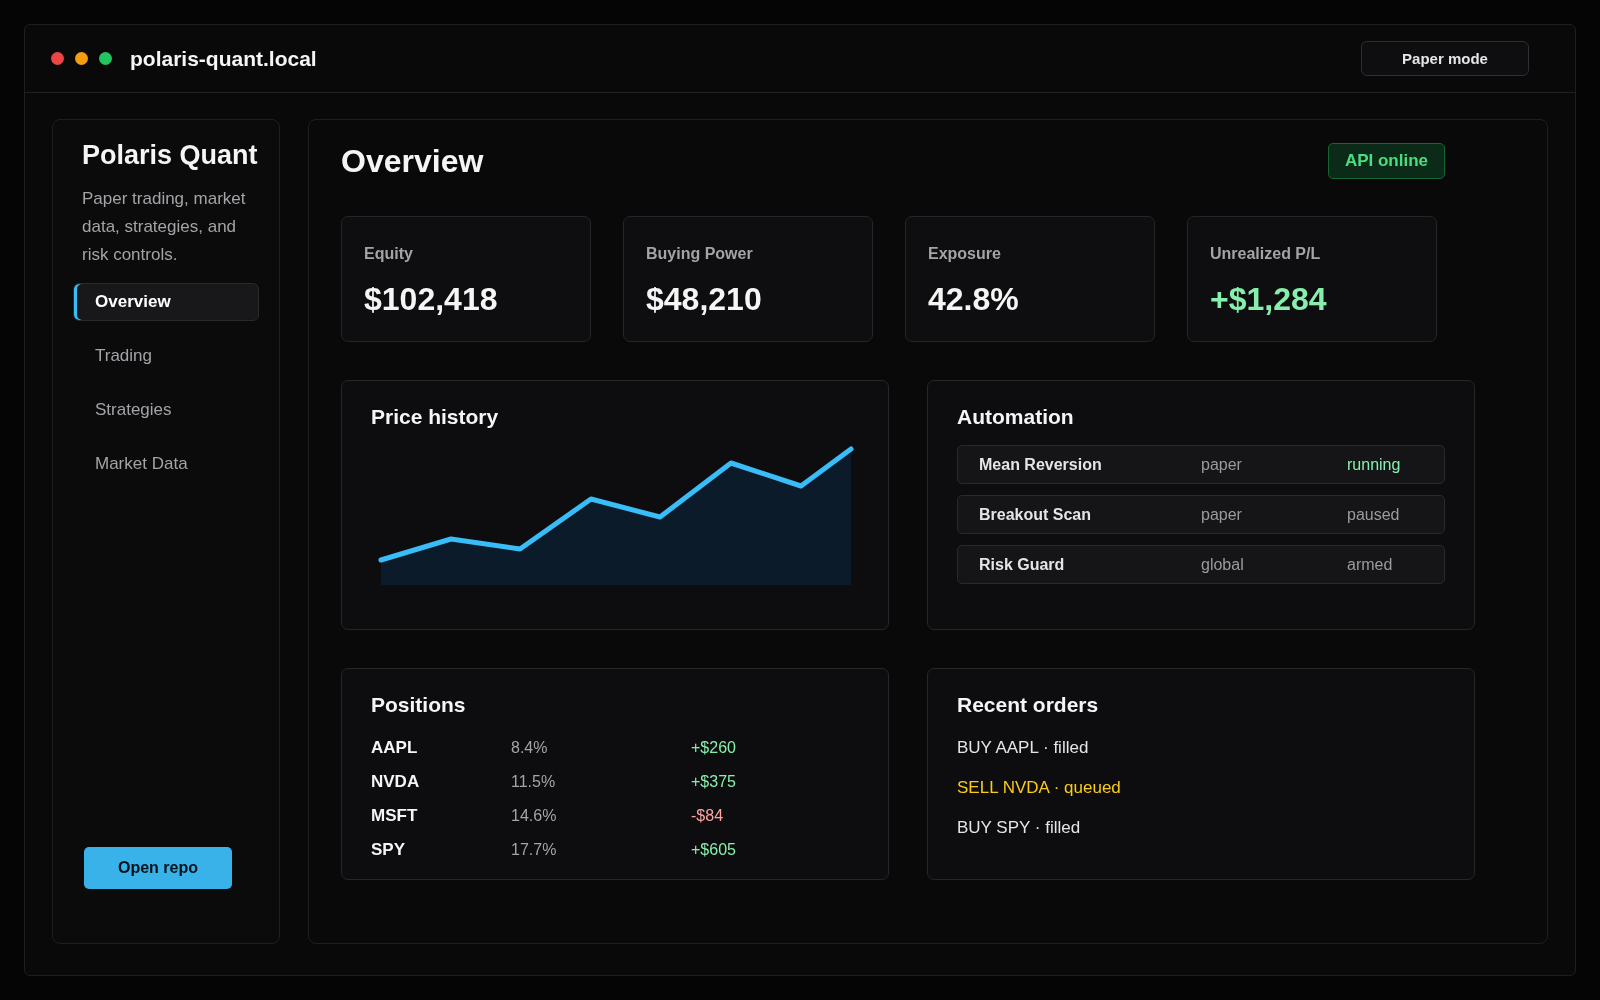  What do you see at coordinates (412, 161) in the screenshot?
I see `page-title: Overview` at bounding box center [412, 161].